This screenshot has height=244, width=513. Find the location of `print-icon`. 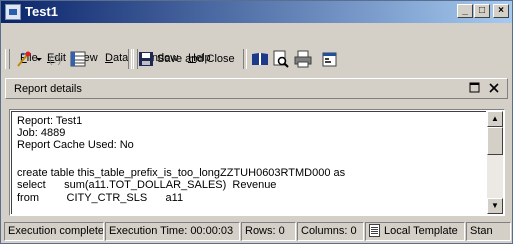

print-icon is located at coordinates (303, 59).